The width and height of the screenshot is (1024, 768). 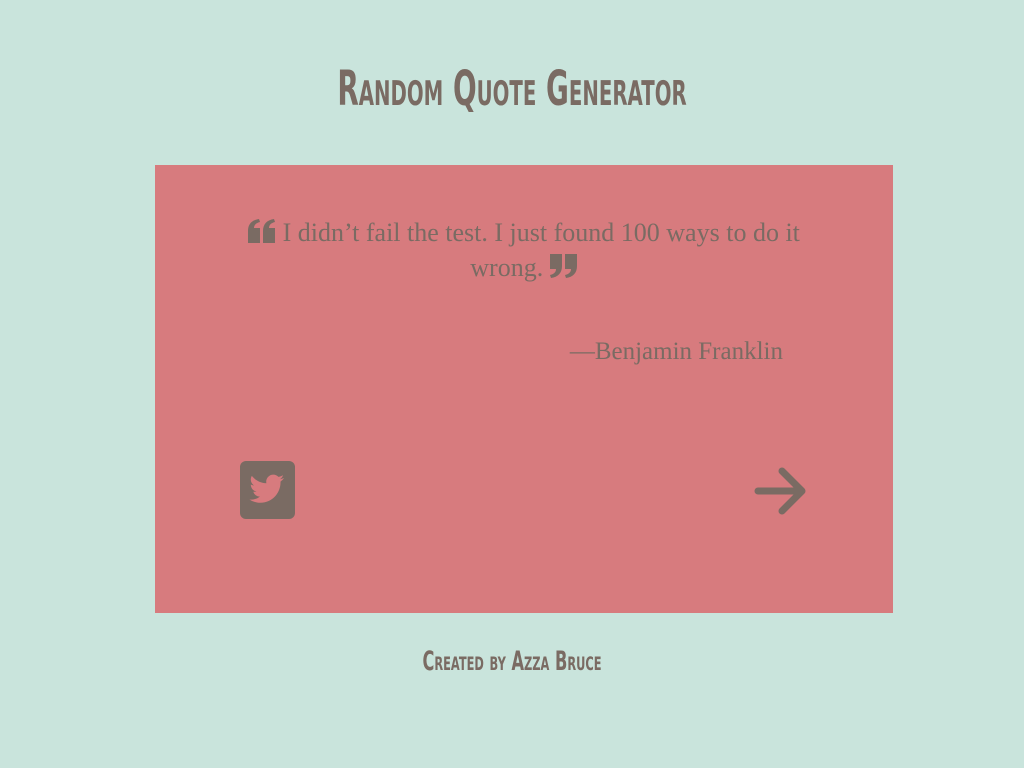 I want to click on twitter-icon, so click(x=267, y=492).